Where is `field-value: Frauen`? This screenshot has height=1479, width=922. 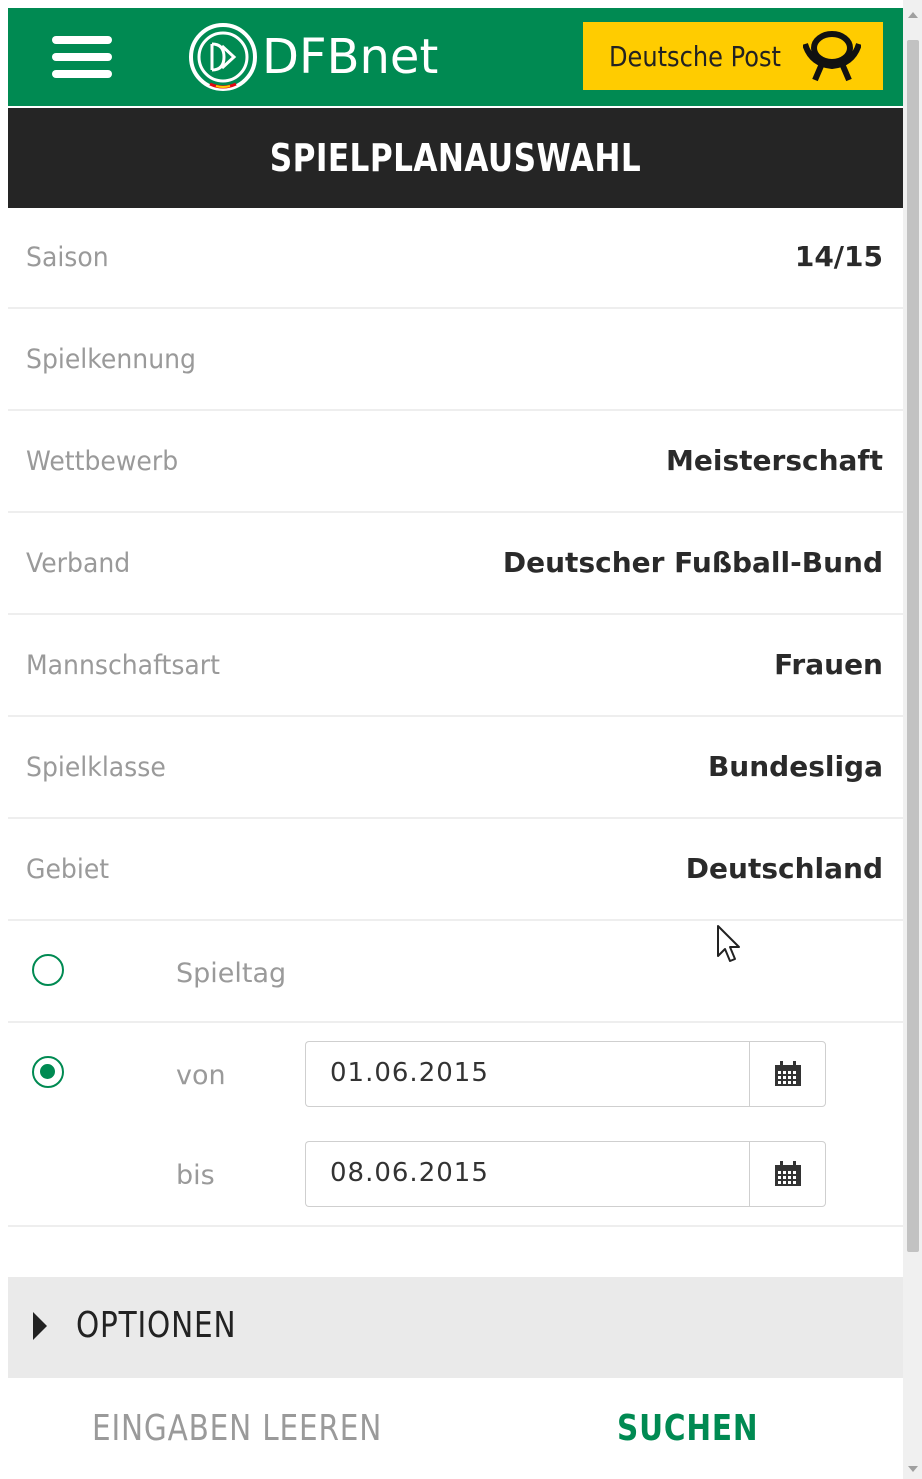
field-value: Frauen is located at coordinates (828, 664).